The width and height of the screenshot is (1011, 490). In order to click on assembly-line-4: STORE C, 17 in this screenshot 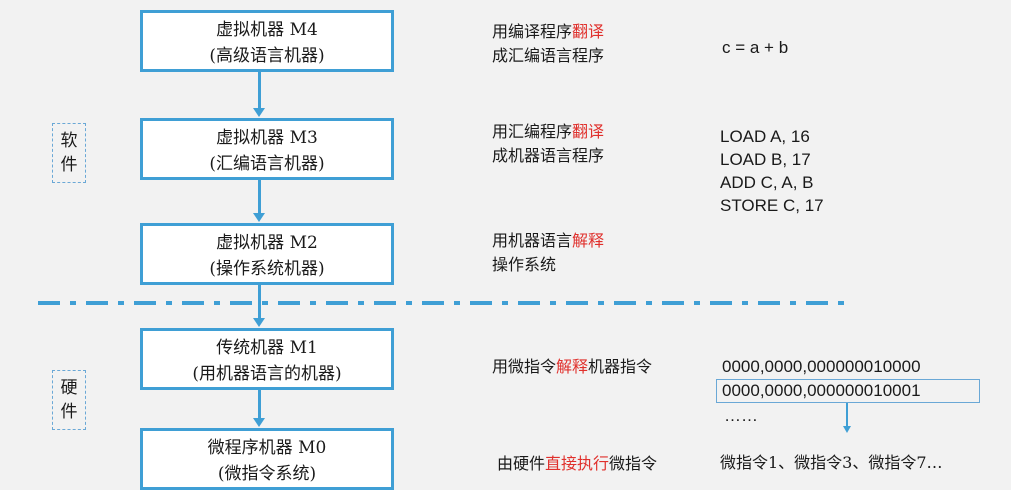, I will do `click(772, 205)`.